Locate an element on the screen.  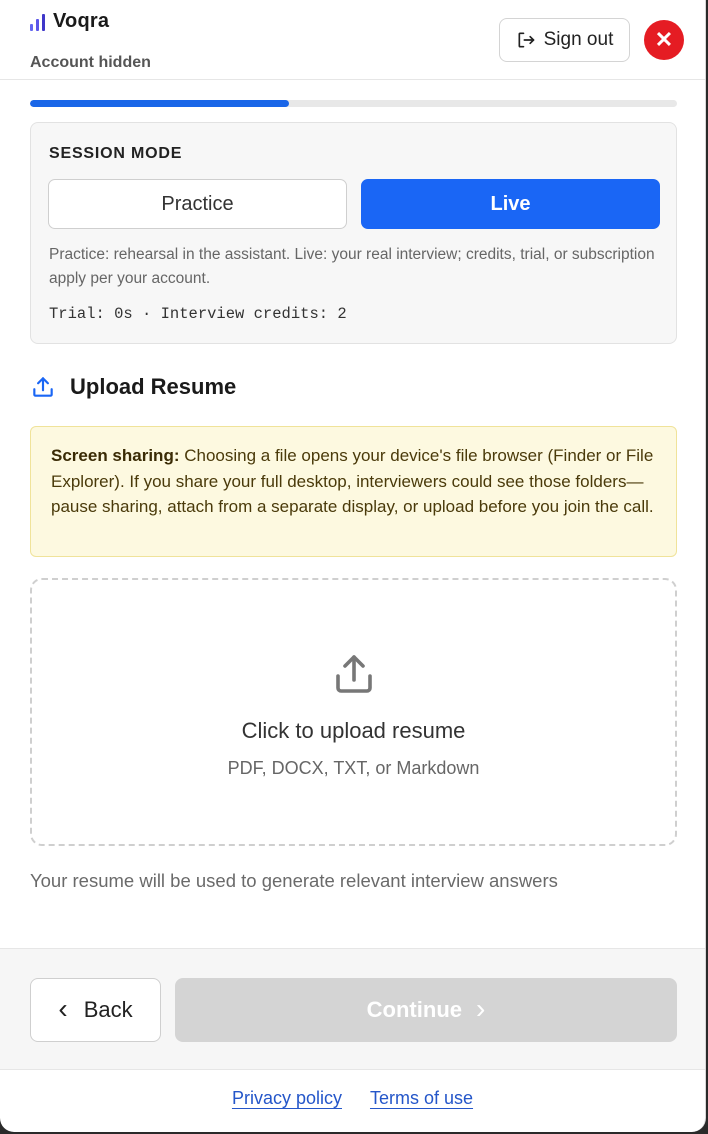
close-button: ✕ is located at coordinates (664, 40).